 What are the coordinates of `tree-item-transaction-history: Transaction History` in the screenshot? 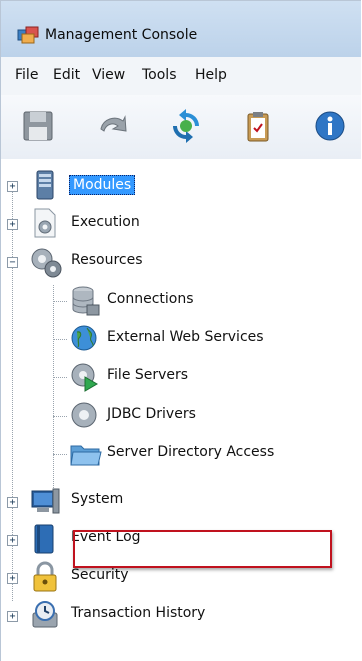 It's located at (179, 614).